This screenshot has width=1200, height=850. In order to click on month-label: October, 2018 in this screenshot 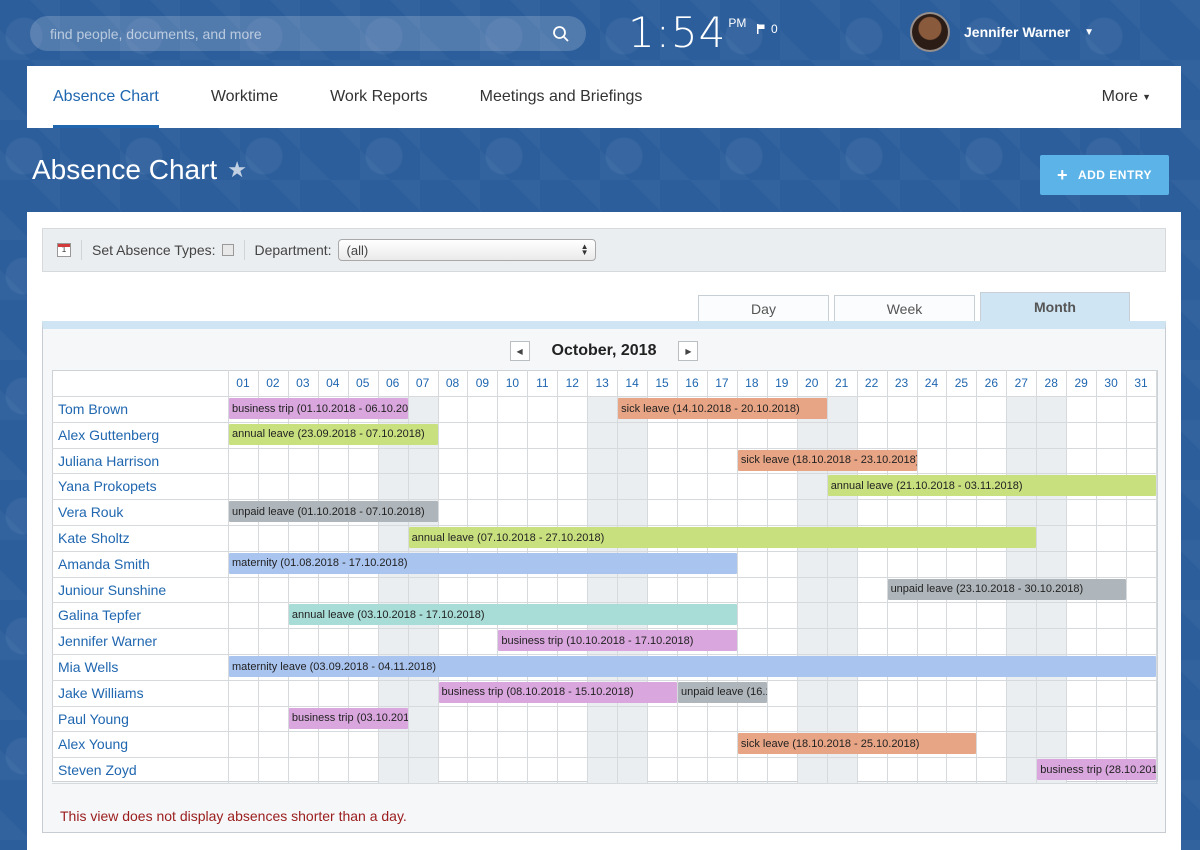, I will do `click(604, 350)`.